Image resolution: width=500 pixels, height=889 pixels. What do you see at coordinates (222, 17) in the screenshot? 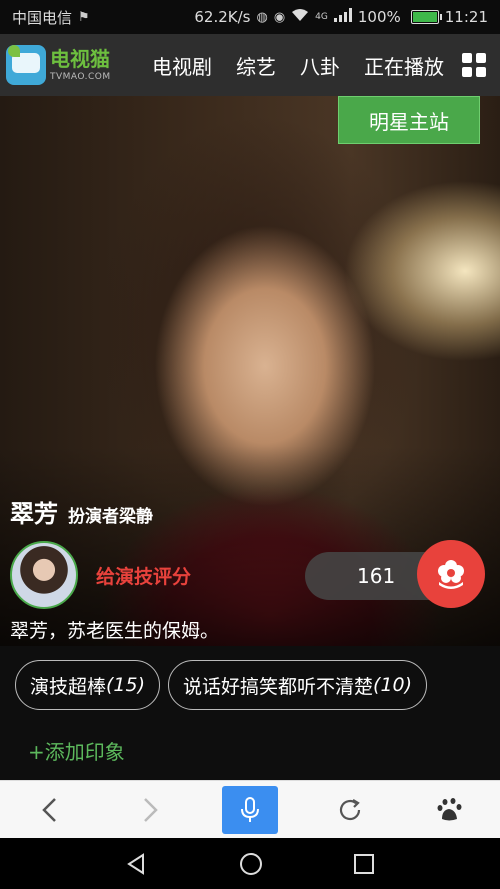
I see `net-speed: 62.2K/s` at bounding box center [222, 17].